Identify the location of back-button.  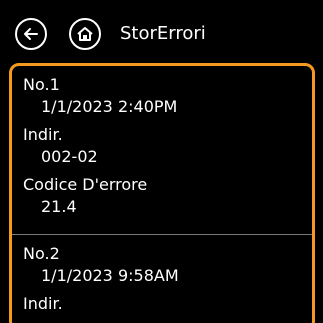
(31, 34).